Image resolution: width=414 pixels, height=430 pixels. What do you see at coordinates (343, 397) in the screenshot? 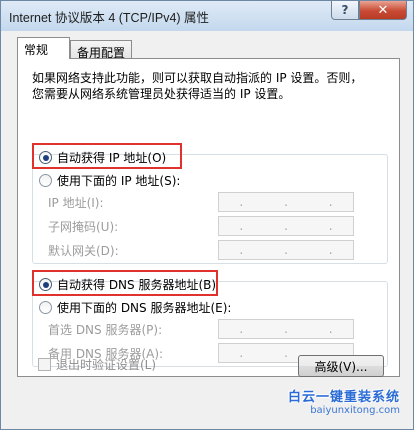
I see `watermark-text: 白云一键重装系统` at bounding box center [343, 397].